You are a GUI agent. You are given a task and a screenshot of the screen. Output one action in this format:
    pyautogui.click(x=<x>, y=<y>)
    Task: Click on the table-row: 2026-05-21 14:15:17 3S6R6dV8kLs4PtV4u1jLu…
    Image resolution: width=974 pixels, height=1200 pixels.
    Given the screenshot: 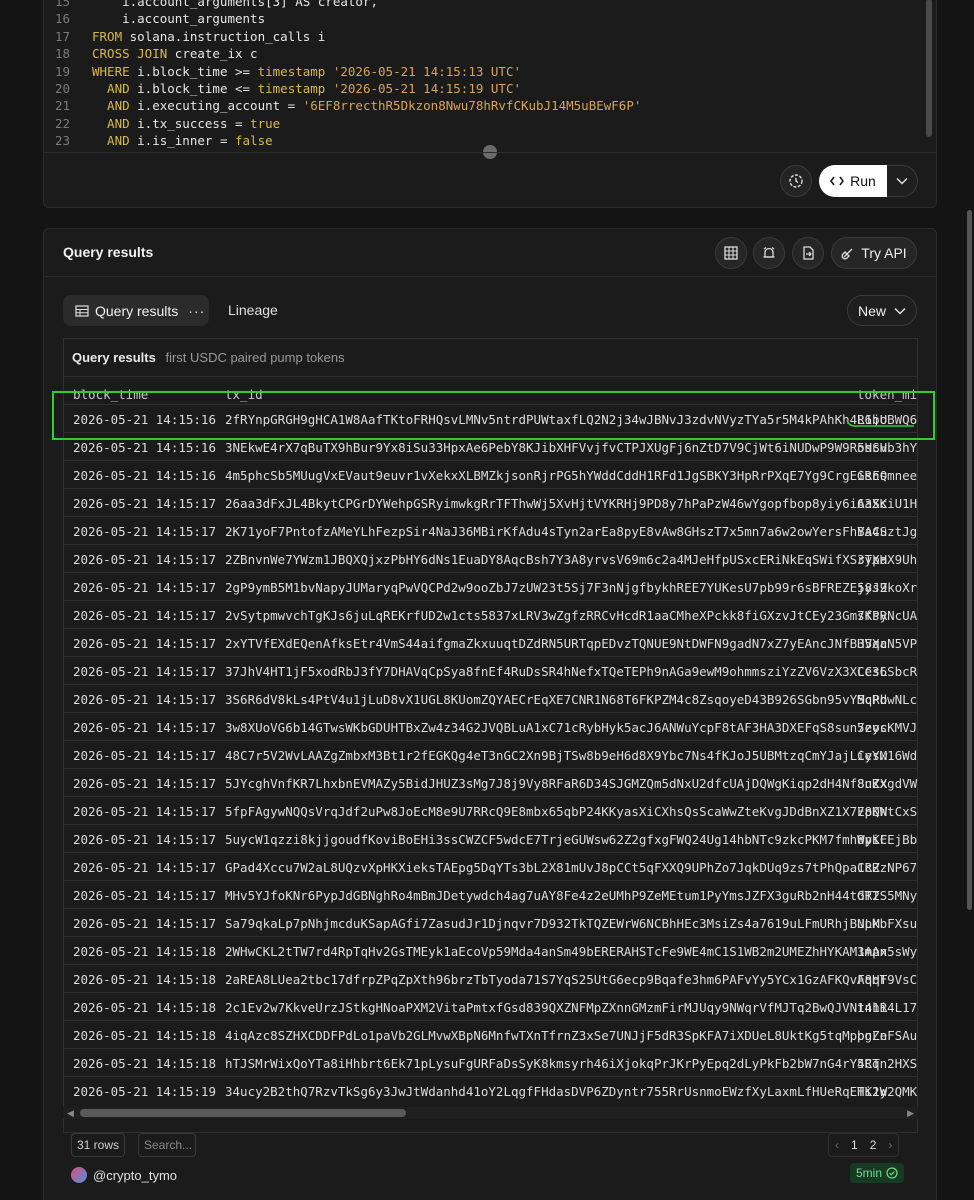 What is the action you would take?
    pyautogui.click(x=490, y=698)
    